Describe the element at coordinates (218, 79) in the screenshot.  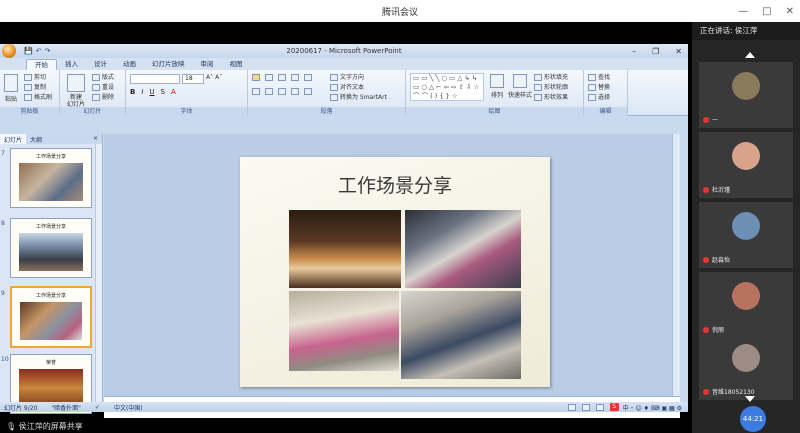
I see `shrink-font-icon: A˅` at that location.